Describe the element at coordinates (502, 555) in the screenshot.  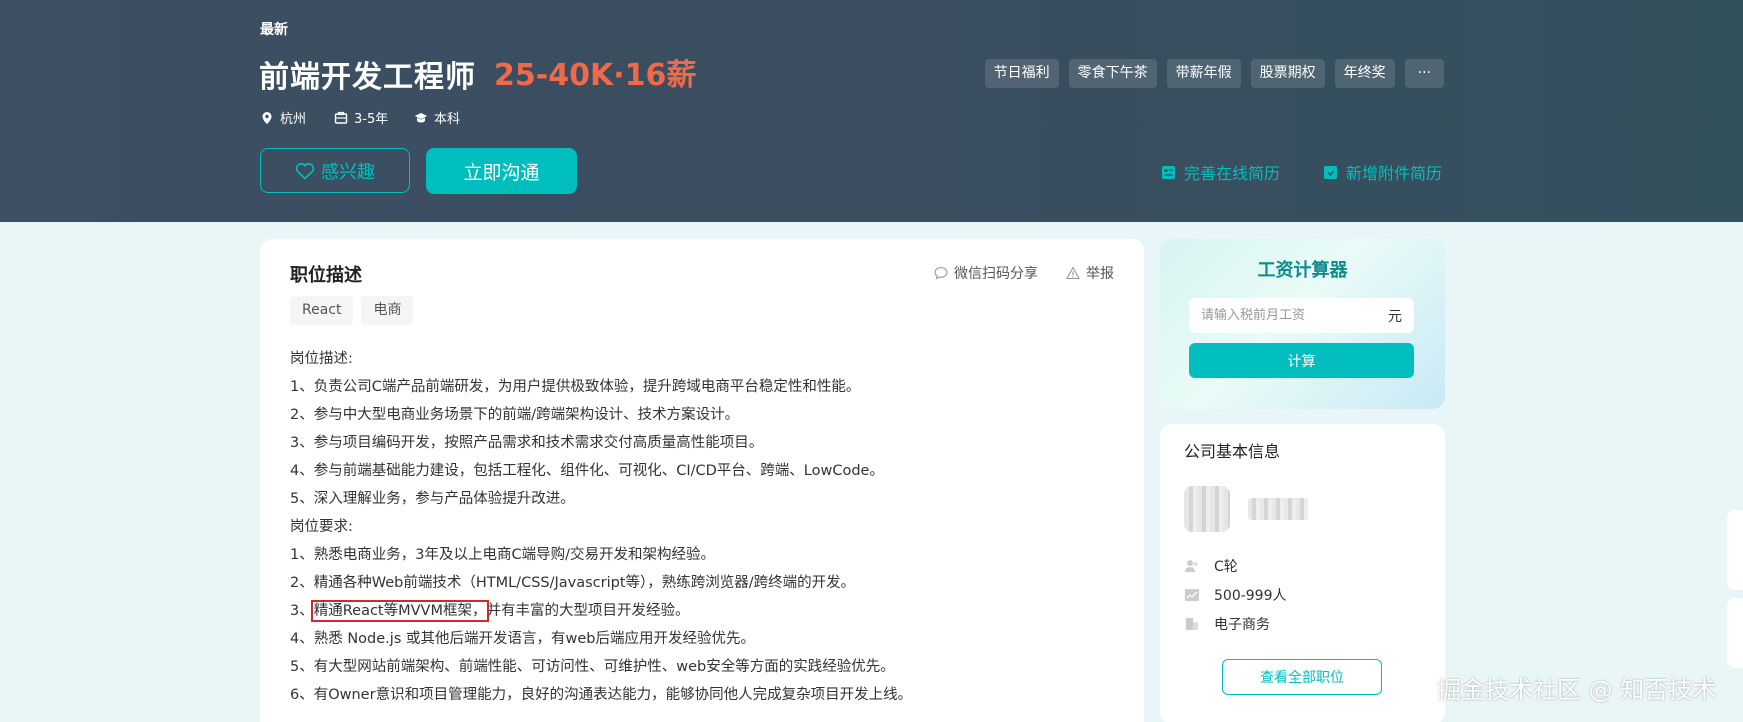
I see `description-line: 1、熟悉电商业务，3年及以上电商C端导购/交易开发和架构经验。` at that location.